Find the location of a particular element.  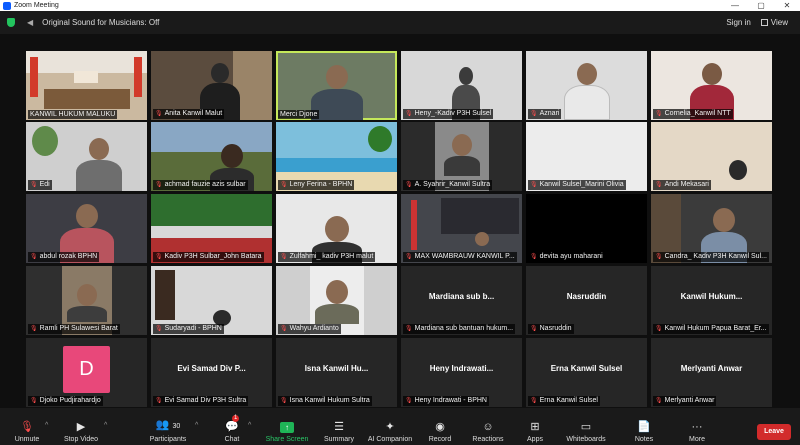

audio-options-chevron-icon: ^ is located at coordinates (46, 425).